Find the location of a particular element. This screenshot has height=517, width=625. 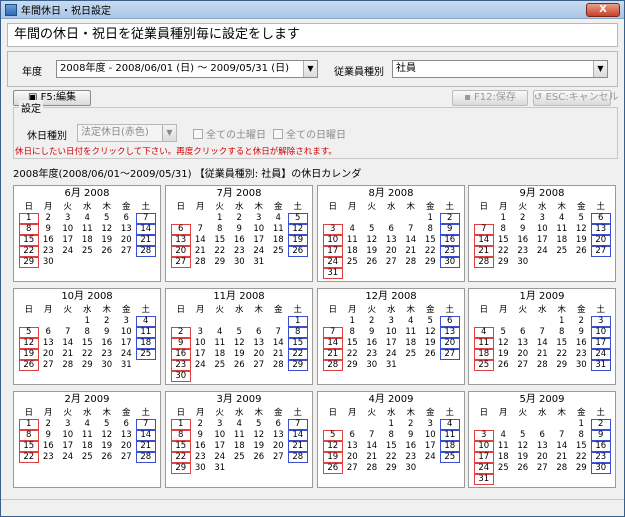

day-cell: 30 is located at coordinates (240, 262).